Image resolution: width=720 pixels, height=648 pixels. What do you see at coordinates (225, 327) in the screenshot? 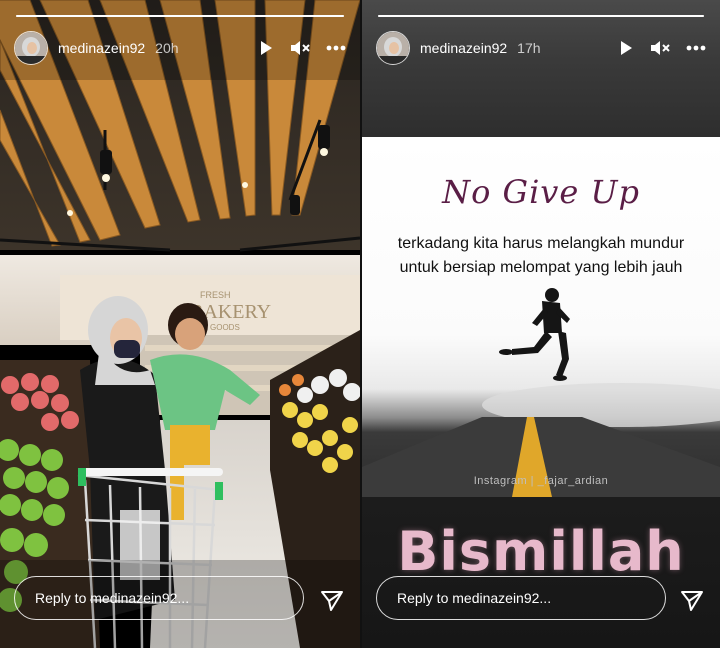
I see `sign-goods: GOODS` at bounding box center [225, 327].